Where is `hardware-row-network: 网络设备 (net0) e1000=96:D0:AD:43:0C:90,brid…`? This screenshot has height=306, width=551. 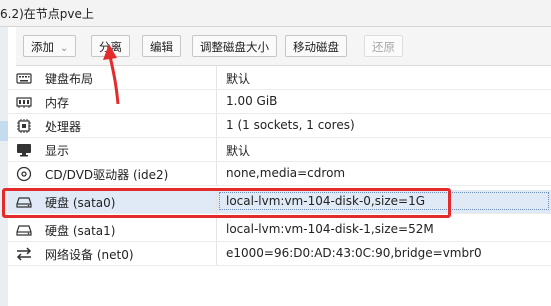 hardware-row-network: 网络设备 (net0) e1000=96:D0:AD:43:0C:90,brid… is located at coordinates (279, 254).